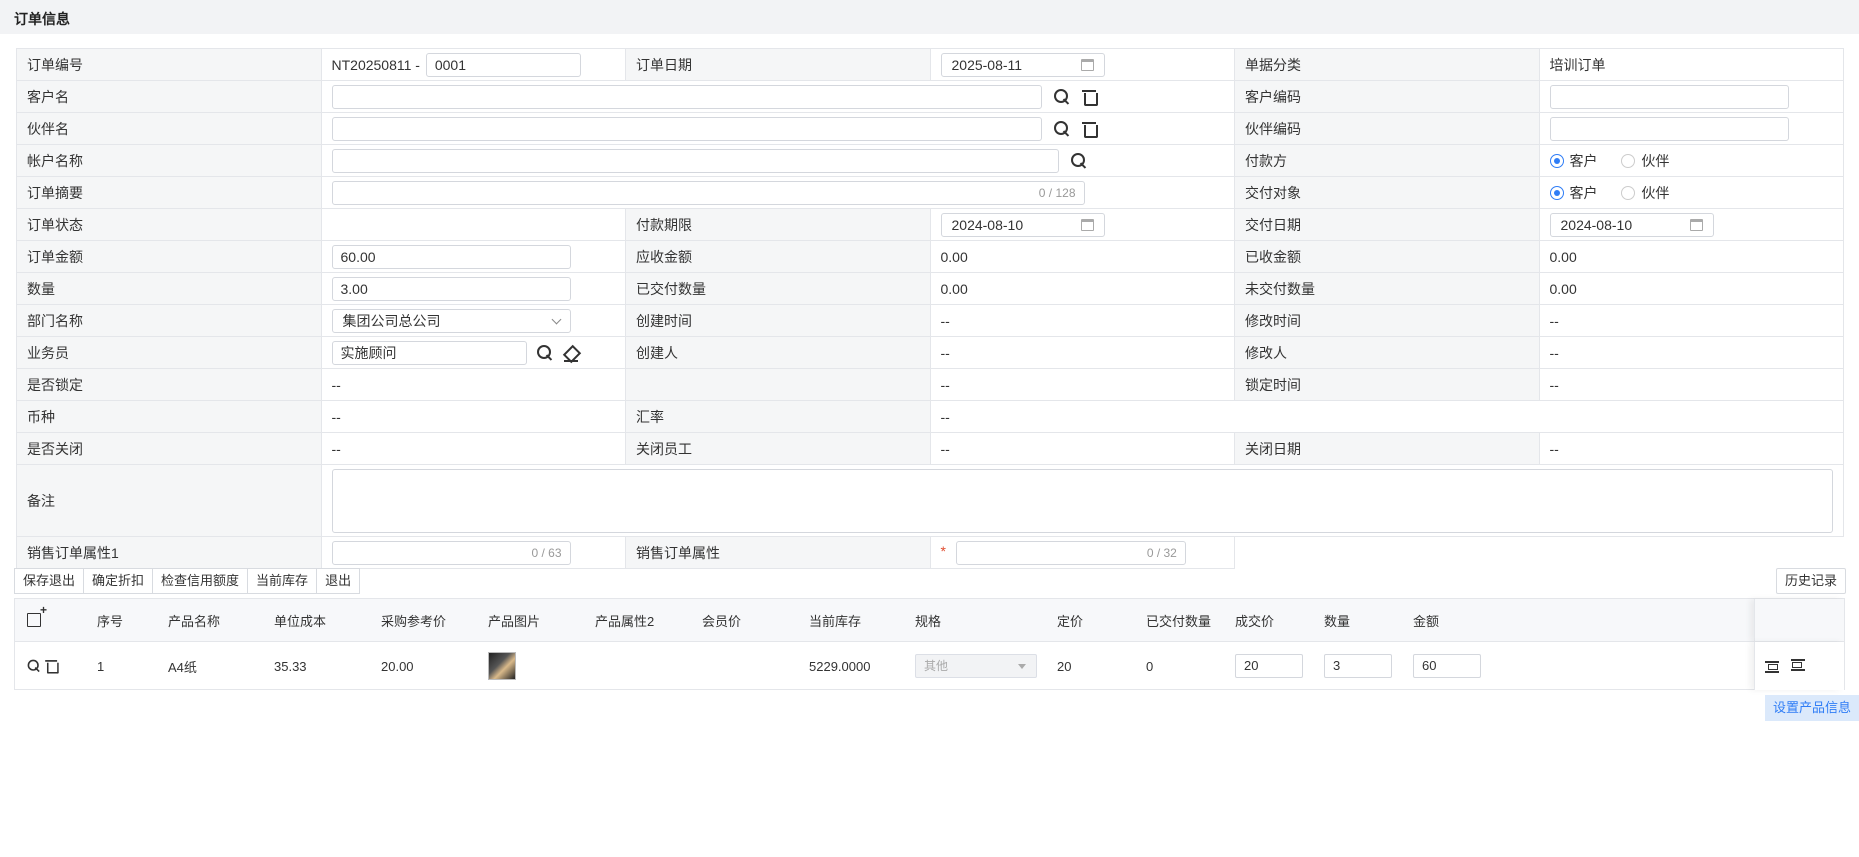  Describe the element at coordinates (1387, 288) in the screenshot. I see `undelivered-qty-label: 未交付数量` at that location.